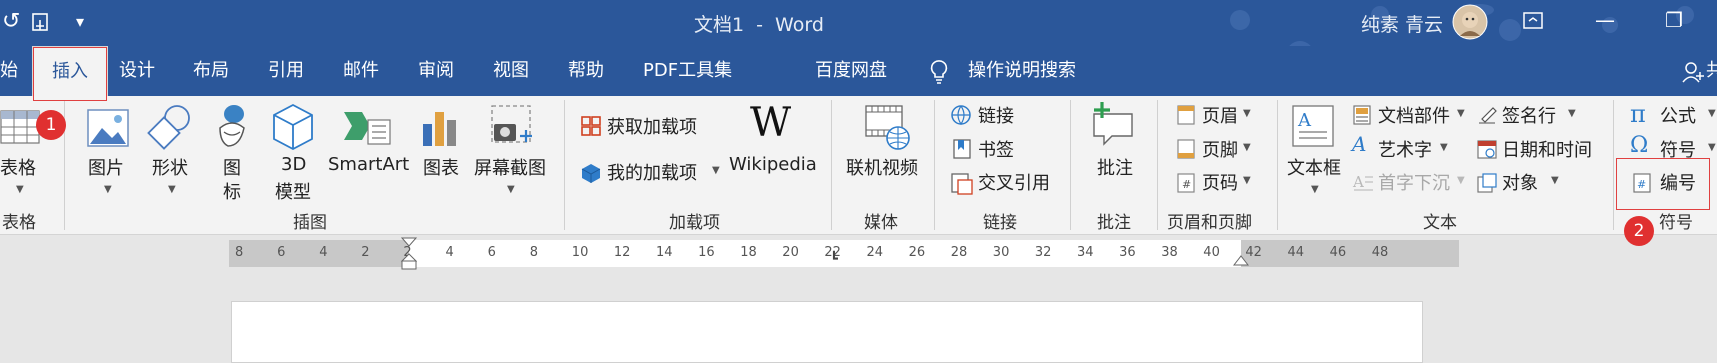 This screenshot has width=1717, height=363. What do you see at coordinates (51, 125) in the screenshot?
I see `step-badge-1: 1` at bounding box center [51, 125].